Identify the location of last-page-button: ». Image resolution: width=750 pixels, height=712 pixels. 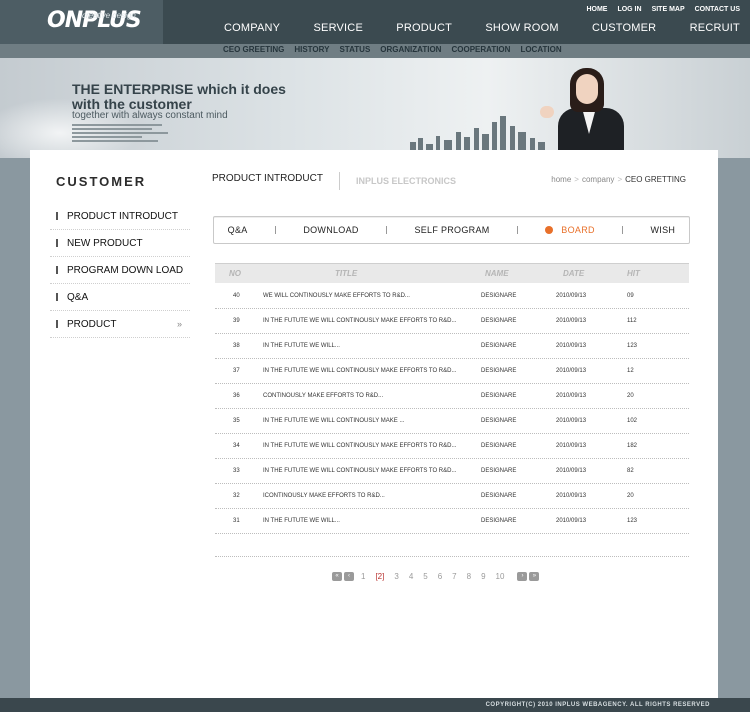
(534, 576).